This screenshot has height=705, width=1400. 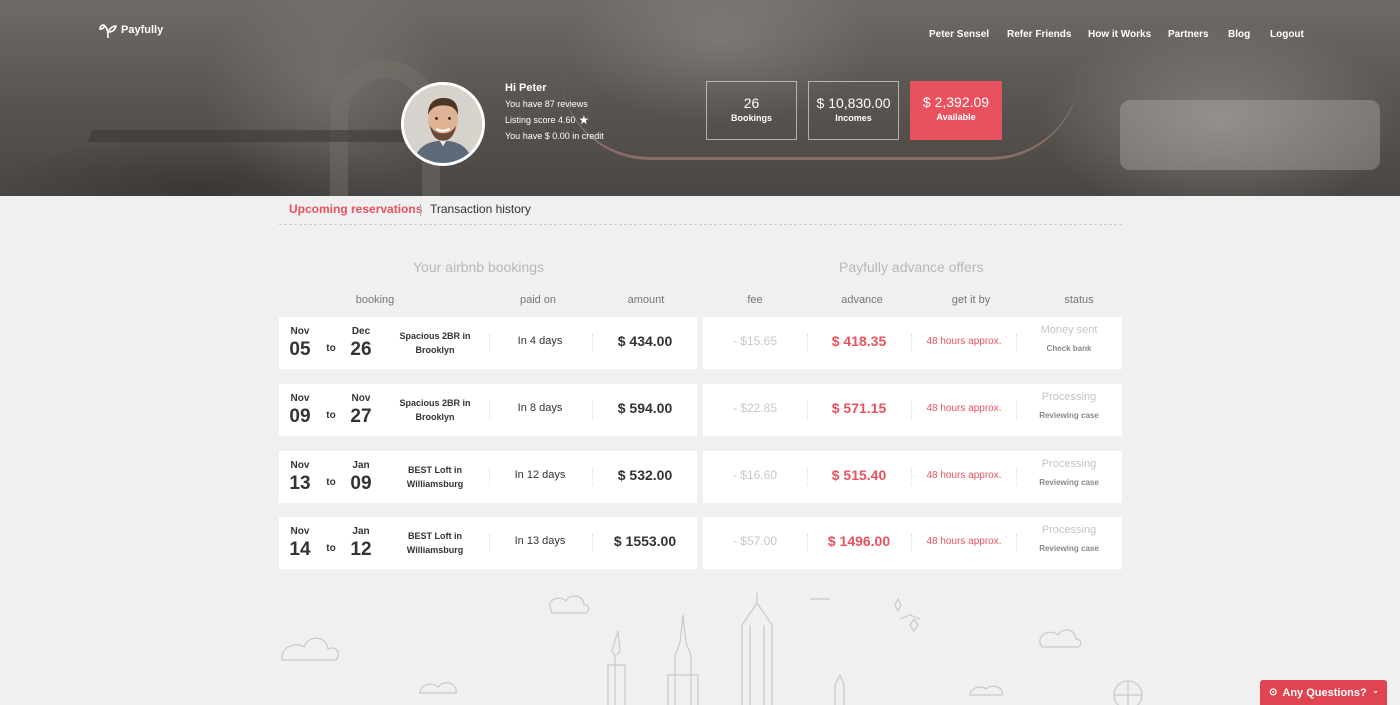 I want to click on credit-balance: You have $ 0.00 in credit, so click(x=554, y=136).